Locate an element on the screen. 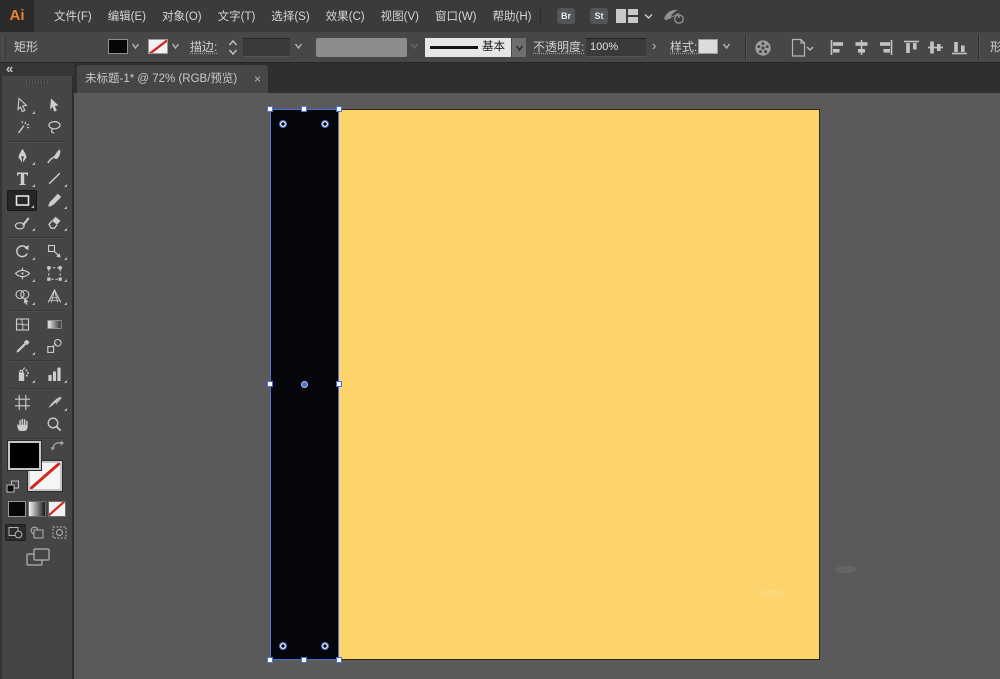 Image resolution: width=1000 pixels, height=679 pixels. draw-inside-button is located at coordinates (59, 532).